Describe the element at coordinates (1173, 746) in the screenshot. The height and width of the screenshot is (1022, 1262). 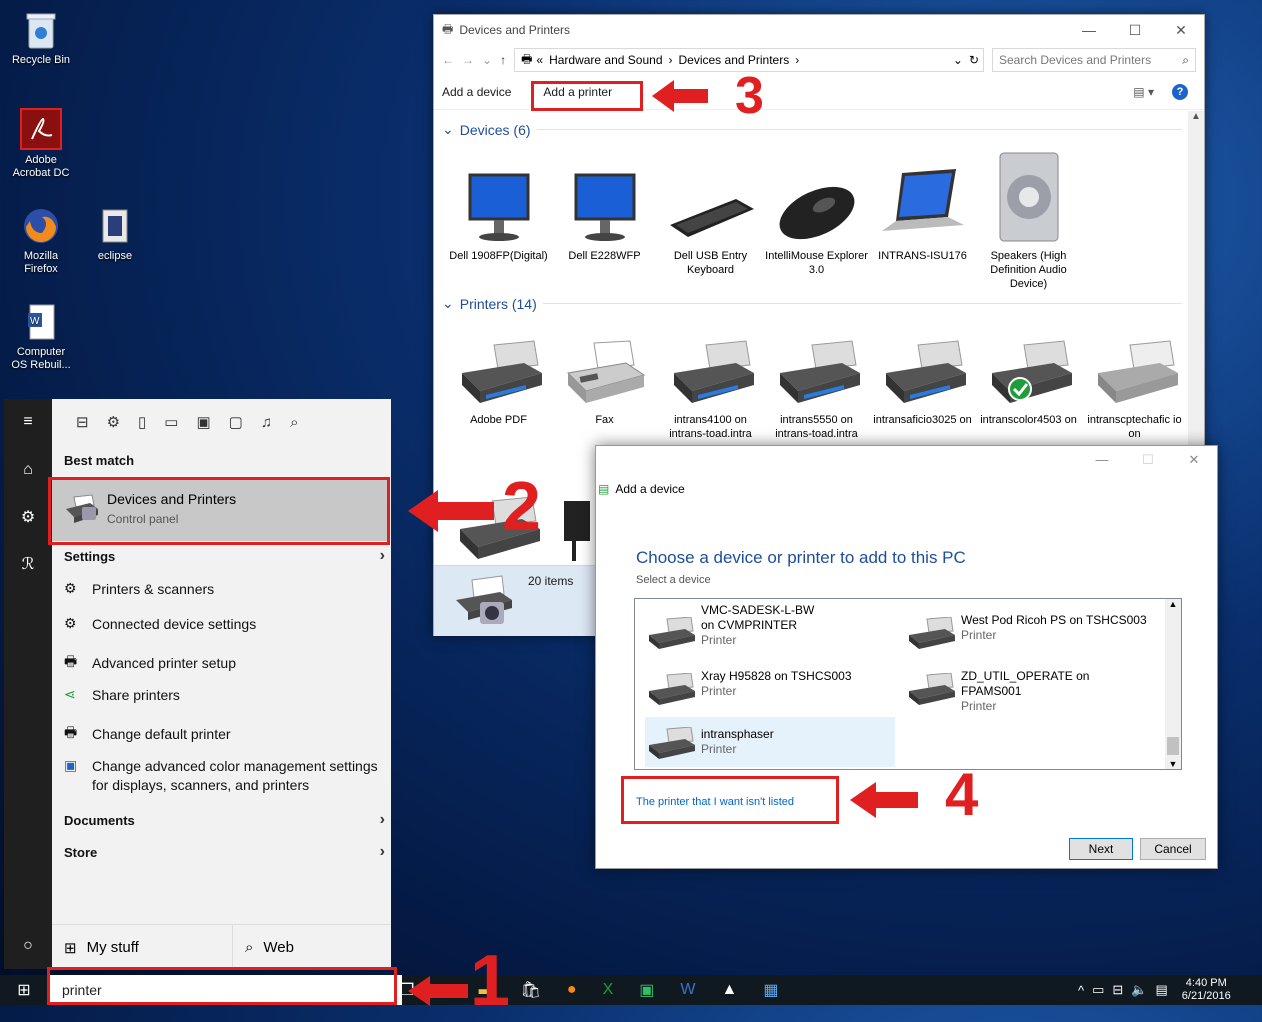
I see `scroll-thumb` at that location.